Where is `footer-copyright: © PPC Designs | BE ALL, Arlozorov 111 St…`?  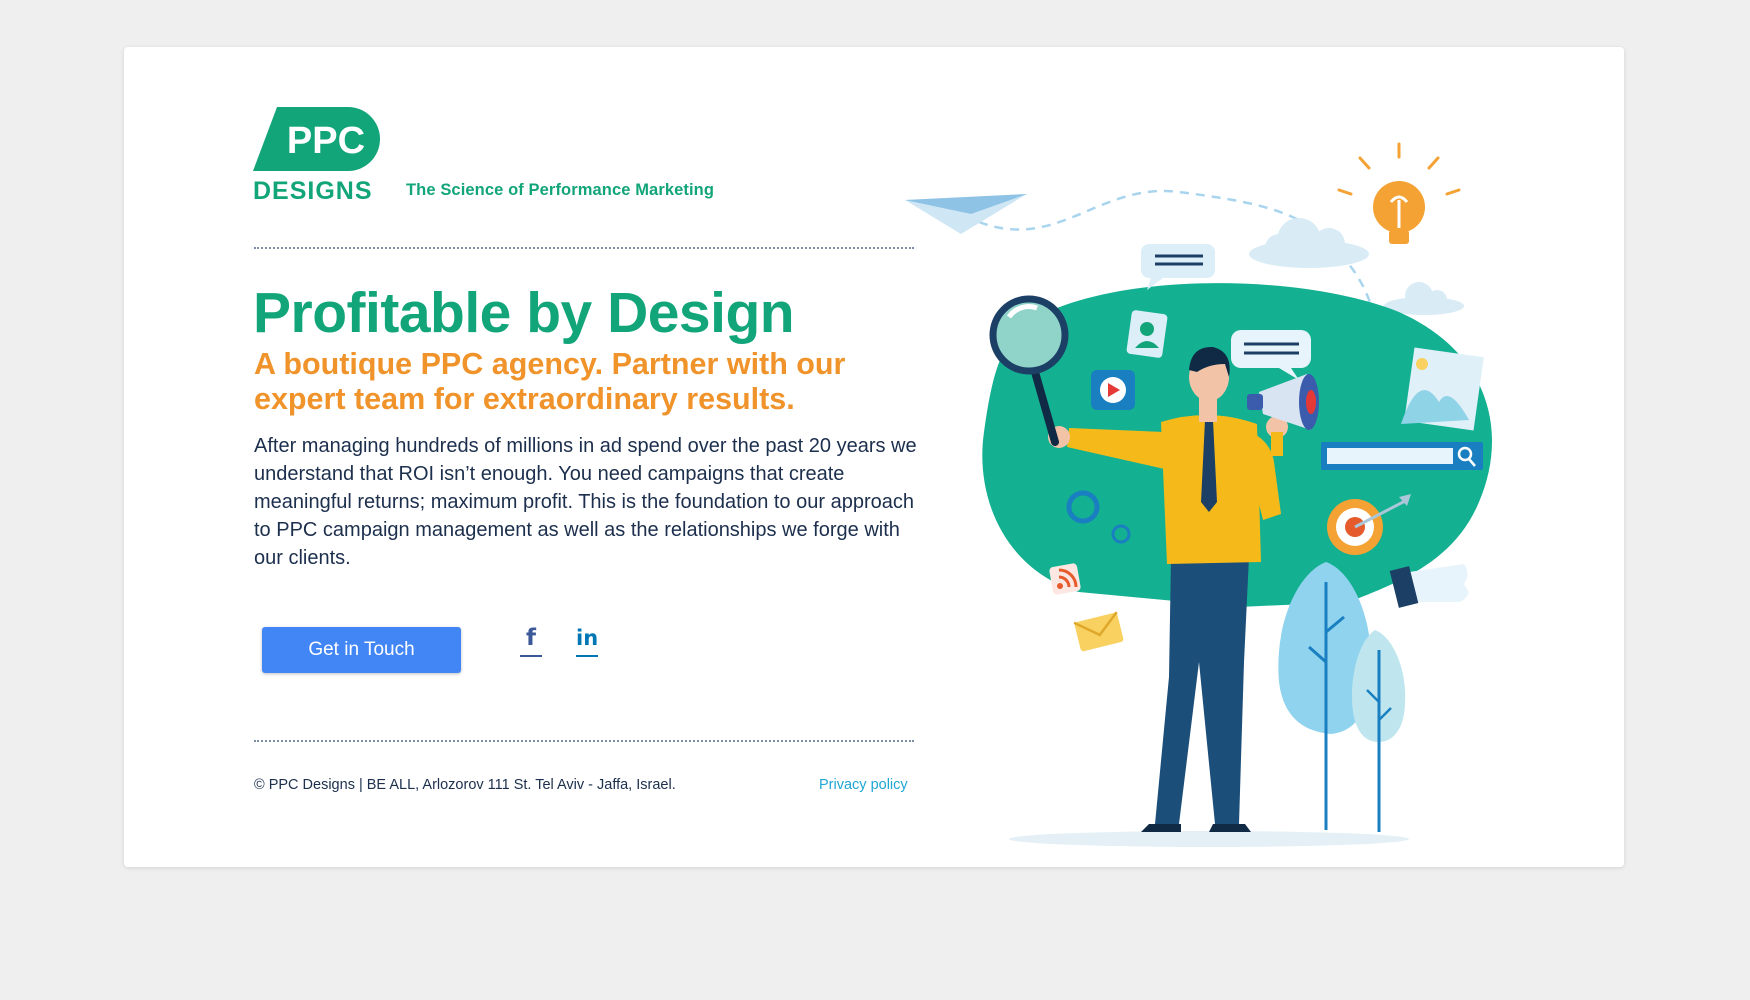 footer-copyright: © PPC Designs | BE ALL, Arlozorov 111 St… is located at coordinates (465, 785).